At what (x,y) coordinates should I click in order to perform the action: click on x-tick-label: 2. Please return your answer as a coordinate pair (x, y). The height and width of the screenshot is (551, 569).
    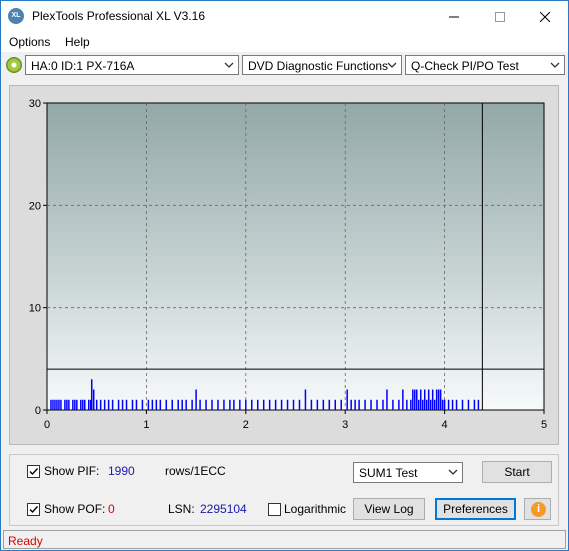
    Looking at the image, I should click on (246, 425).